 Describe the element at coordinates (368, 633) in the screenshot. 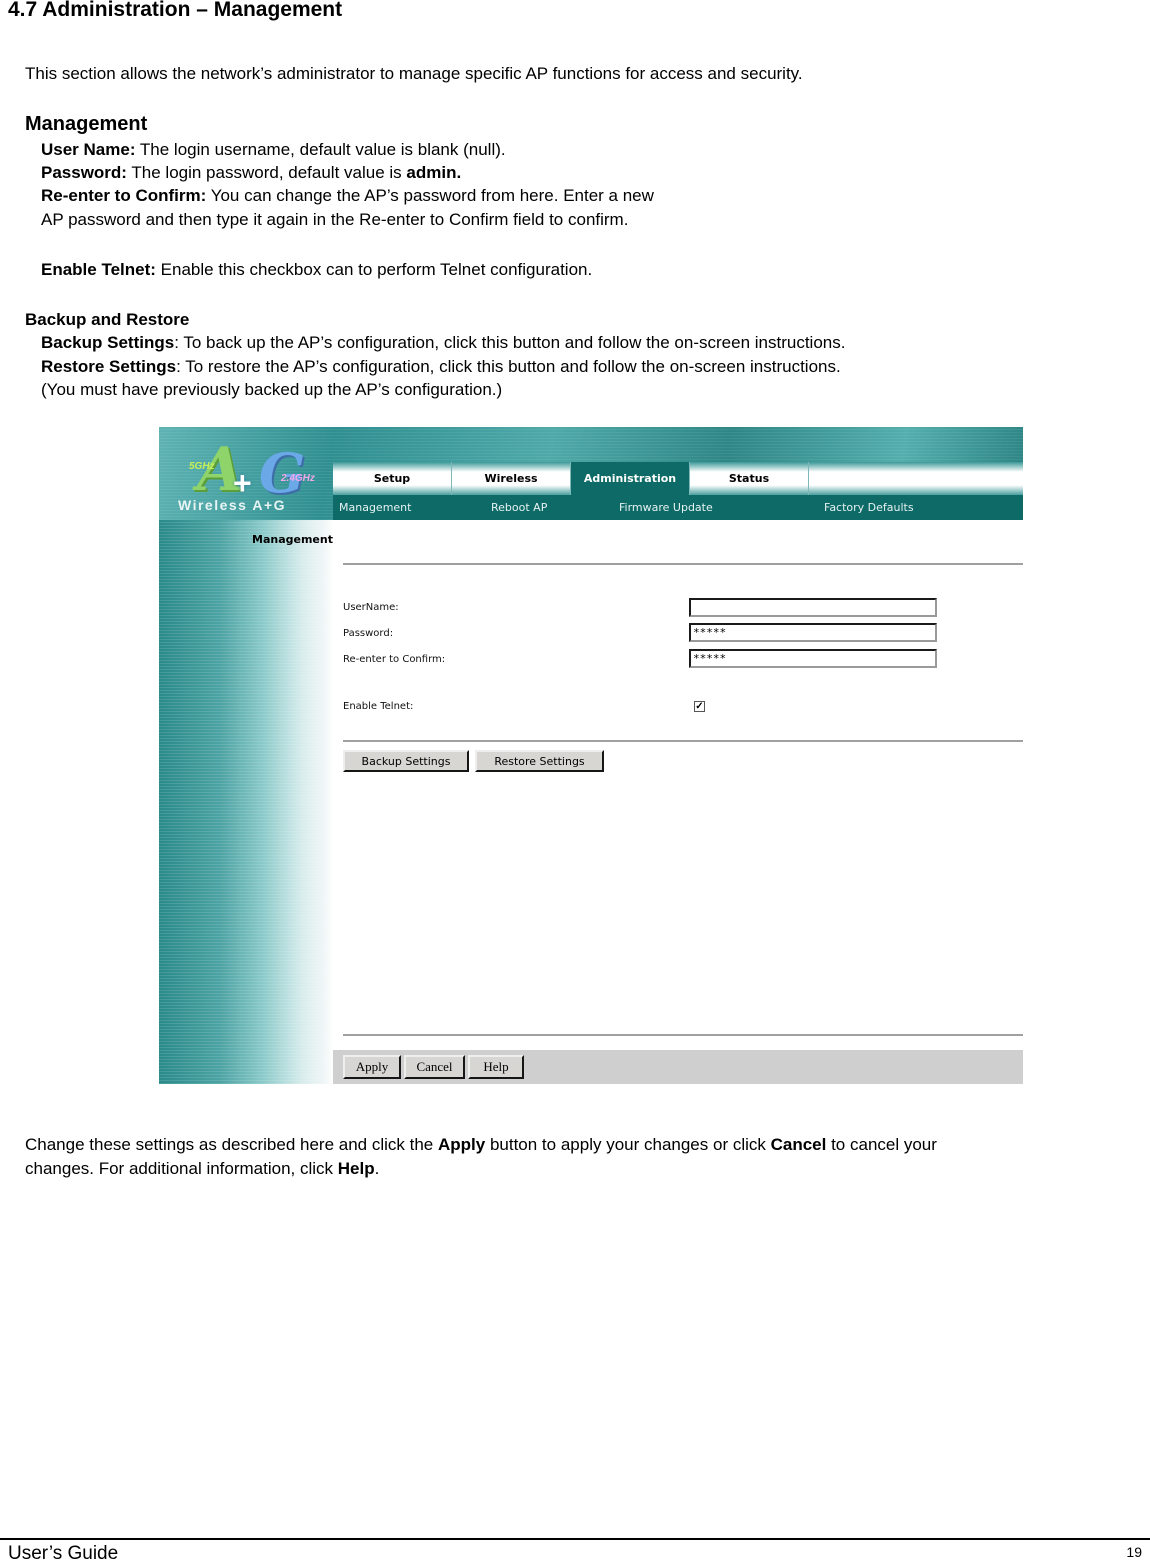

I see `password-label: Password:` at that location.